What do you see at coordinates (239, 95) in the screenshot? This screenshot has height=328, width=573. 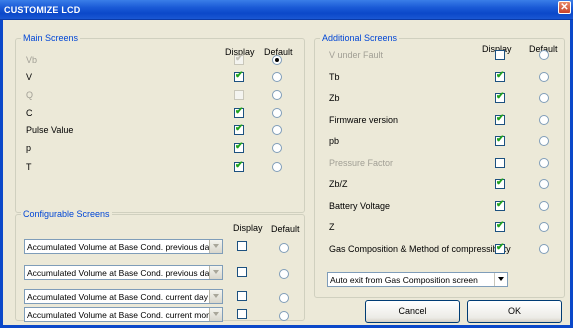 I see `main-display-checkbox` at bounding box center [239, 95].